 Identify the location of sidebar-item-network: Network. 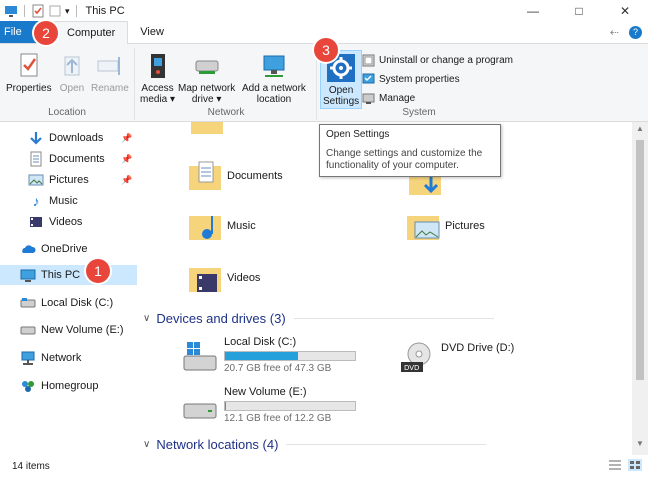
(68, 358).